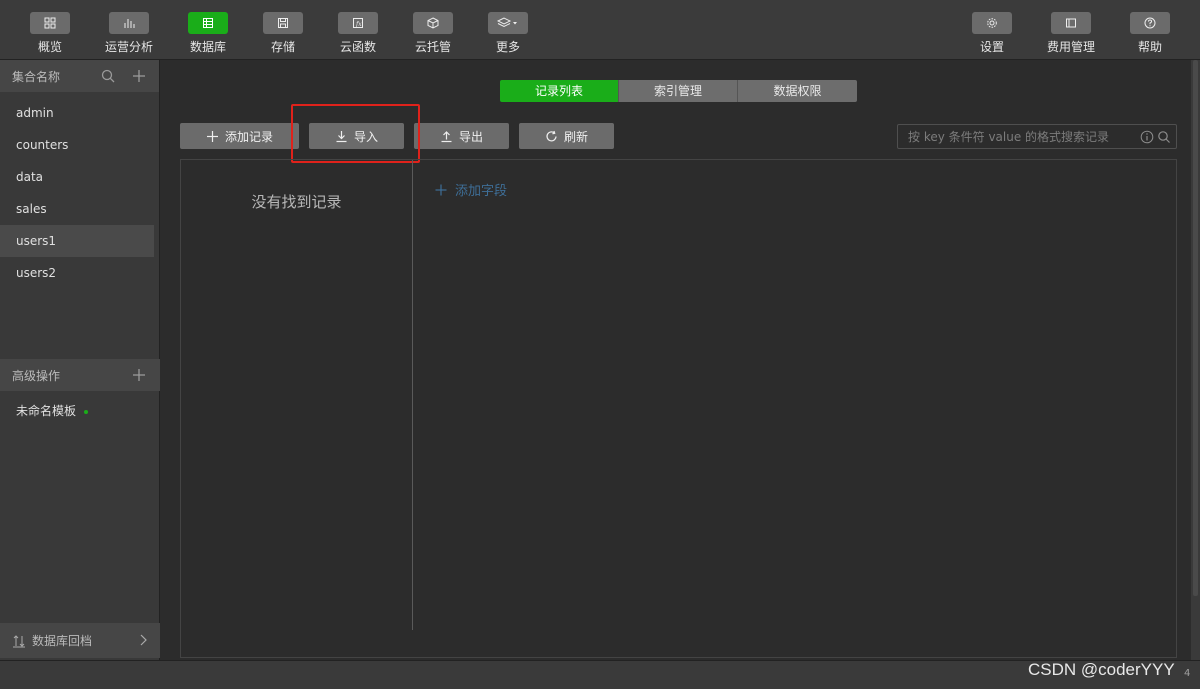 The height and width of the screenshot is (689, 1200). I want to click on database-icon, so click(208, 23).